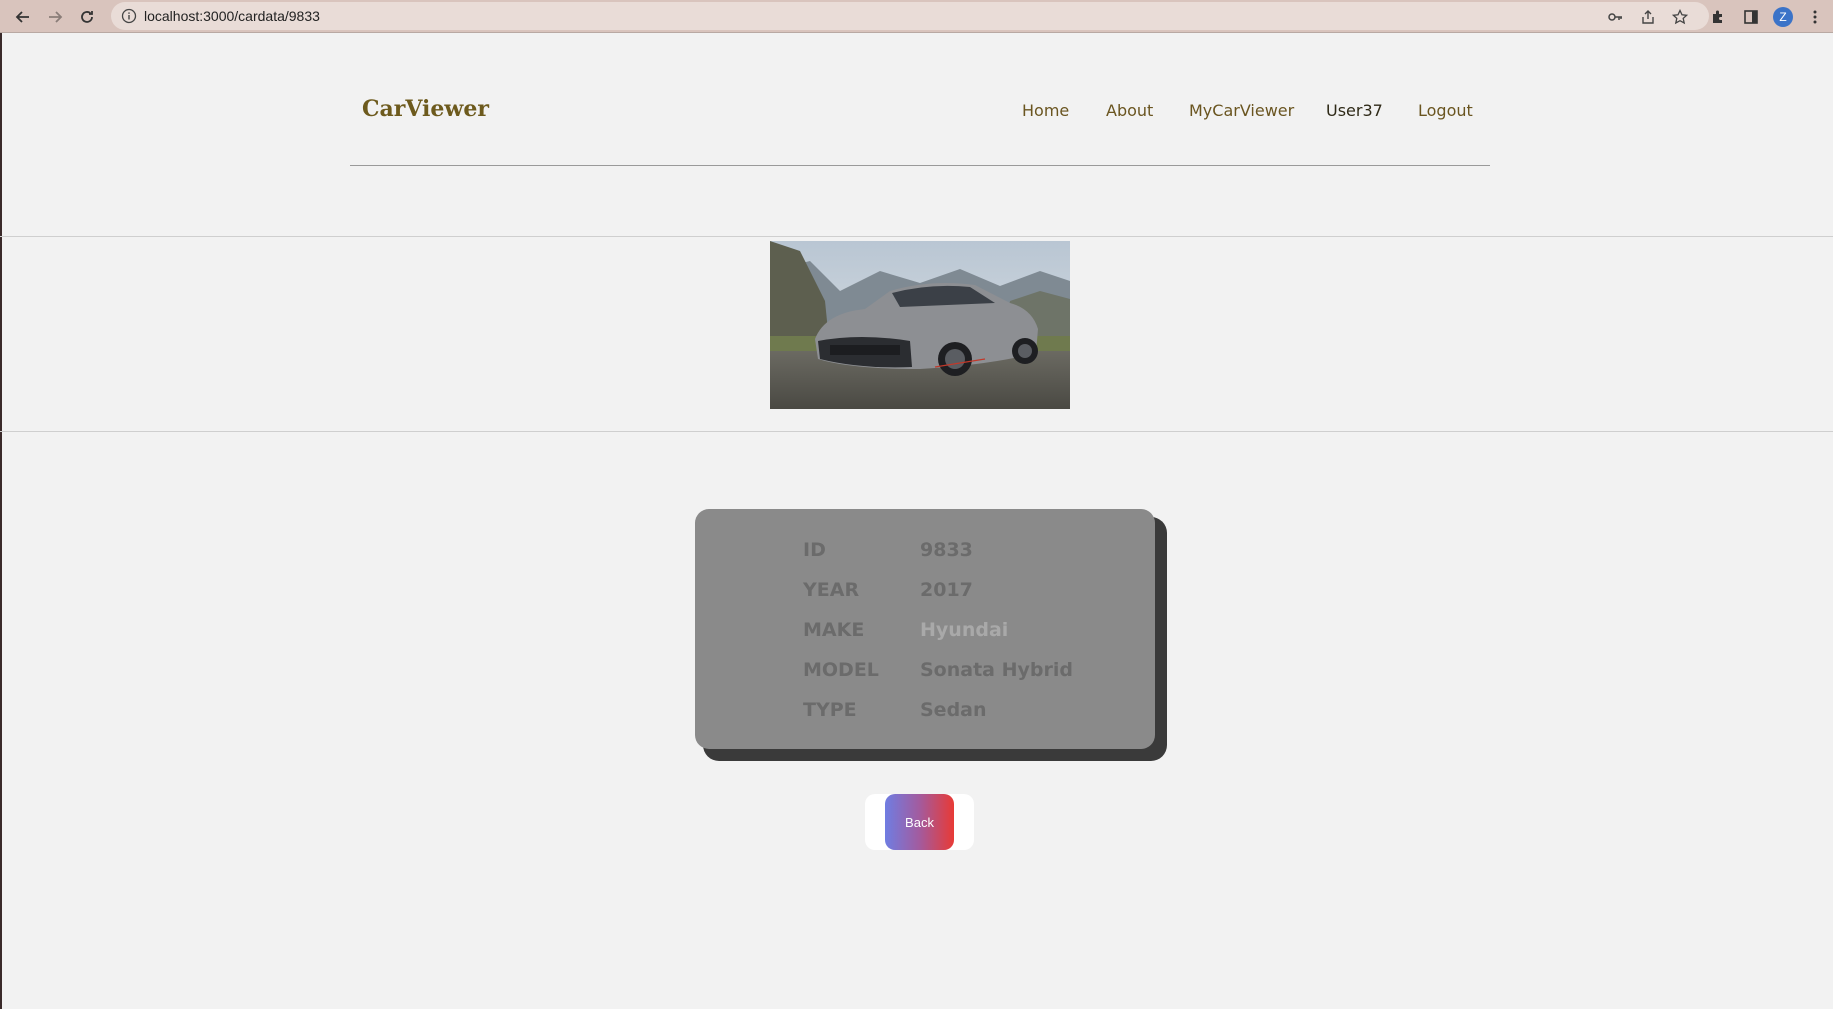 The image size is (1833, 1009). Describe the element at coordinates (910, 16) in the screenshot. I see `address-bar: localhost:3000/cardata/9833` at that location.